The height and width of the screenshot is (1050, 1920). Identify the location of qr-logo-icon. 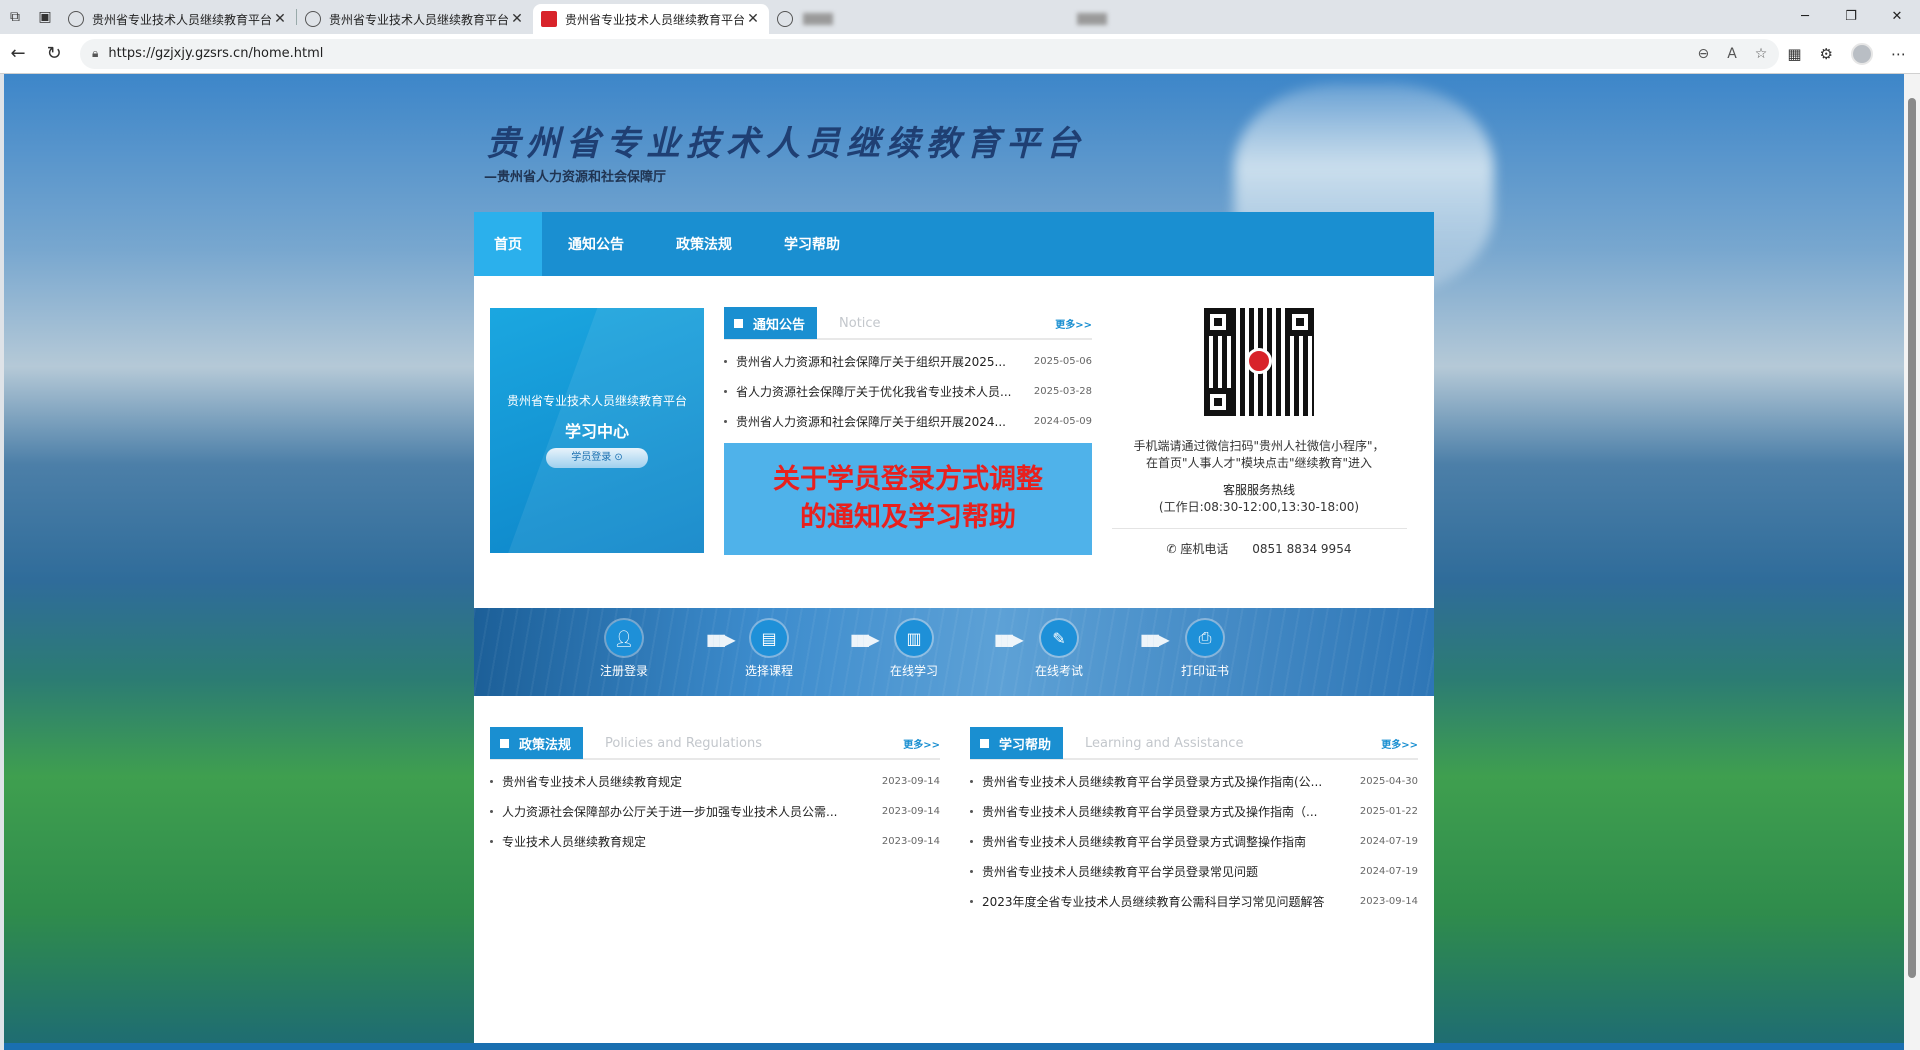
(1259, 361).